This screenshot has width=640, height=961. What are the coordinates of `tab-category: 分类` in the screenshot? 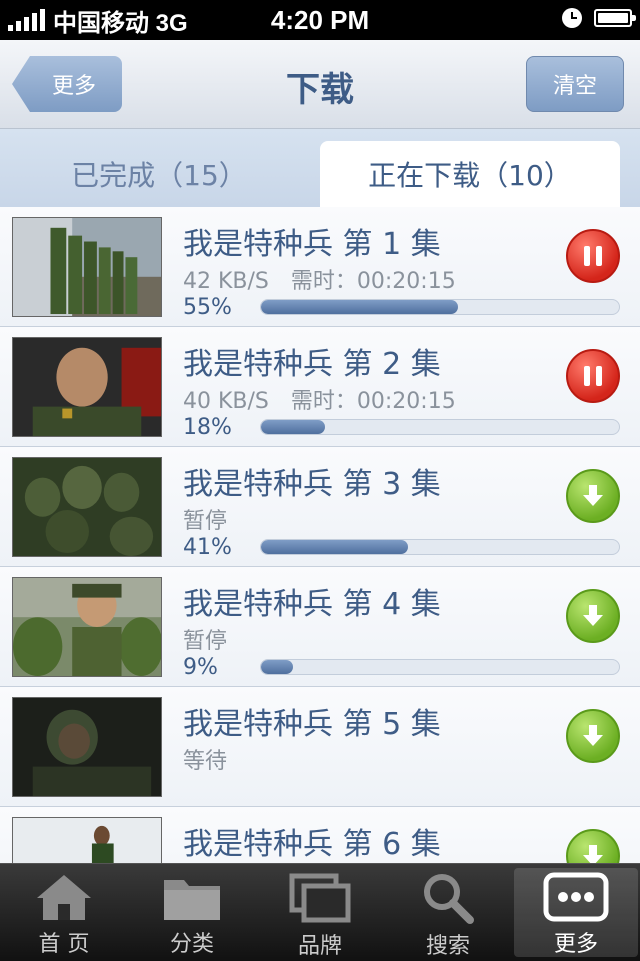 It's located at (192, 912).